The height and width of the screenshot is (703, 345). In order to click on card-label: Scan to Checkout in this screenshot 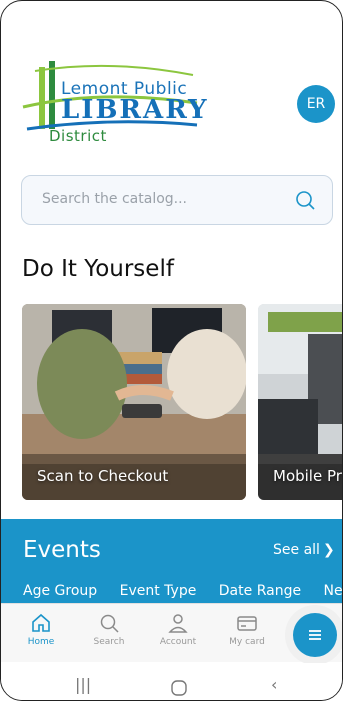, I will do `click(103, 476)`.